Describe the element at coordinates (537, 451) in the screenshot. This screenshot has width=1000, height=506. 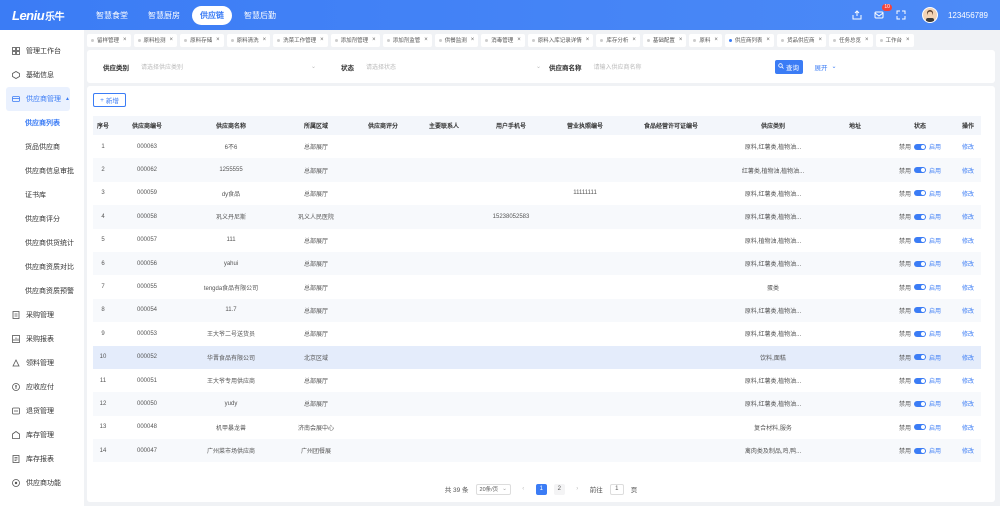
I see `table-row: 14 000047 广州菜市场供应商 广州团餐展 禽肉类及制品,鸡,鸭... 禁用 启用 修改` at that location.